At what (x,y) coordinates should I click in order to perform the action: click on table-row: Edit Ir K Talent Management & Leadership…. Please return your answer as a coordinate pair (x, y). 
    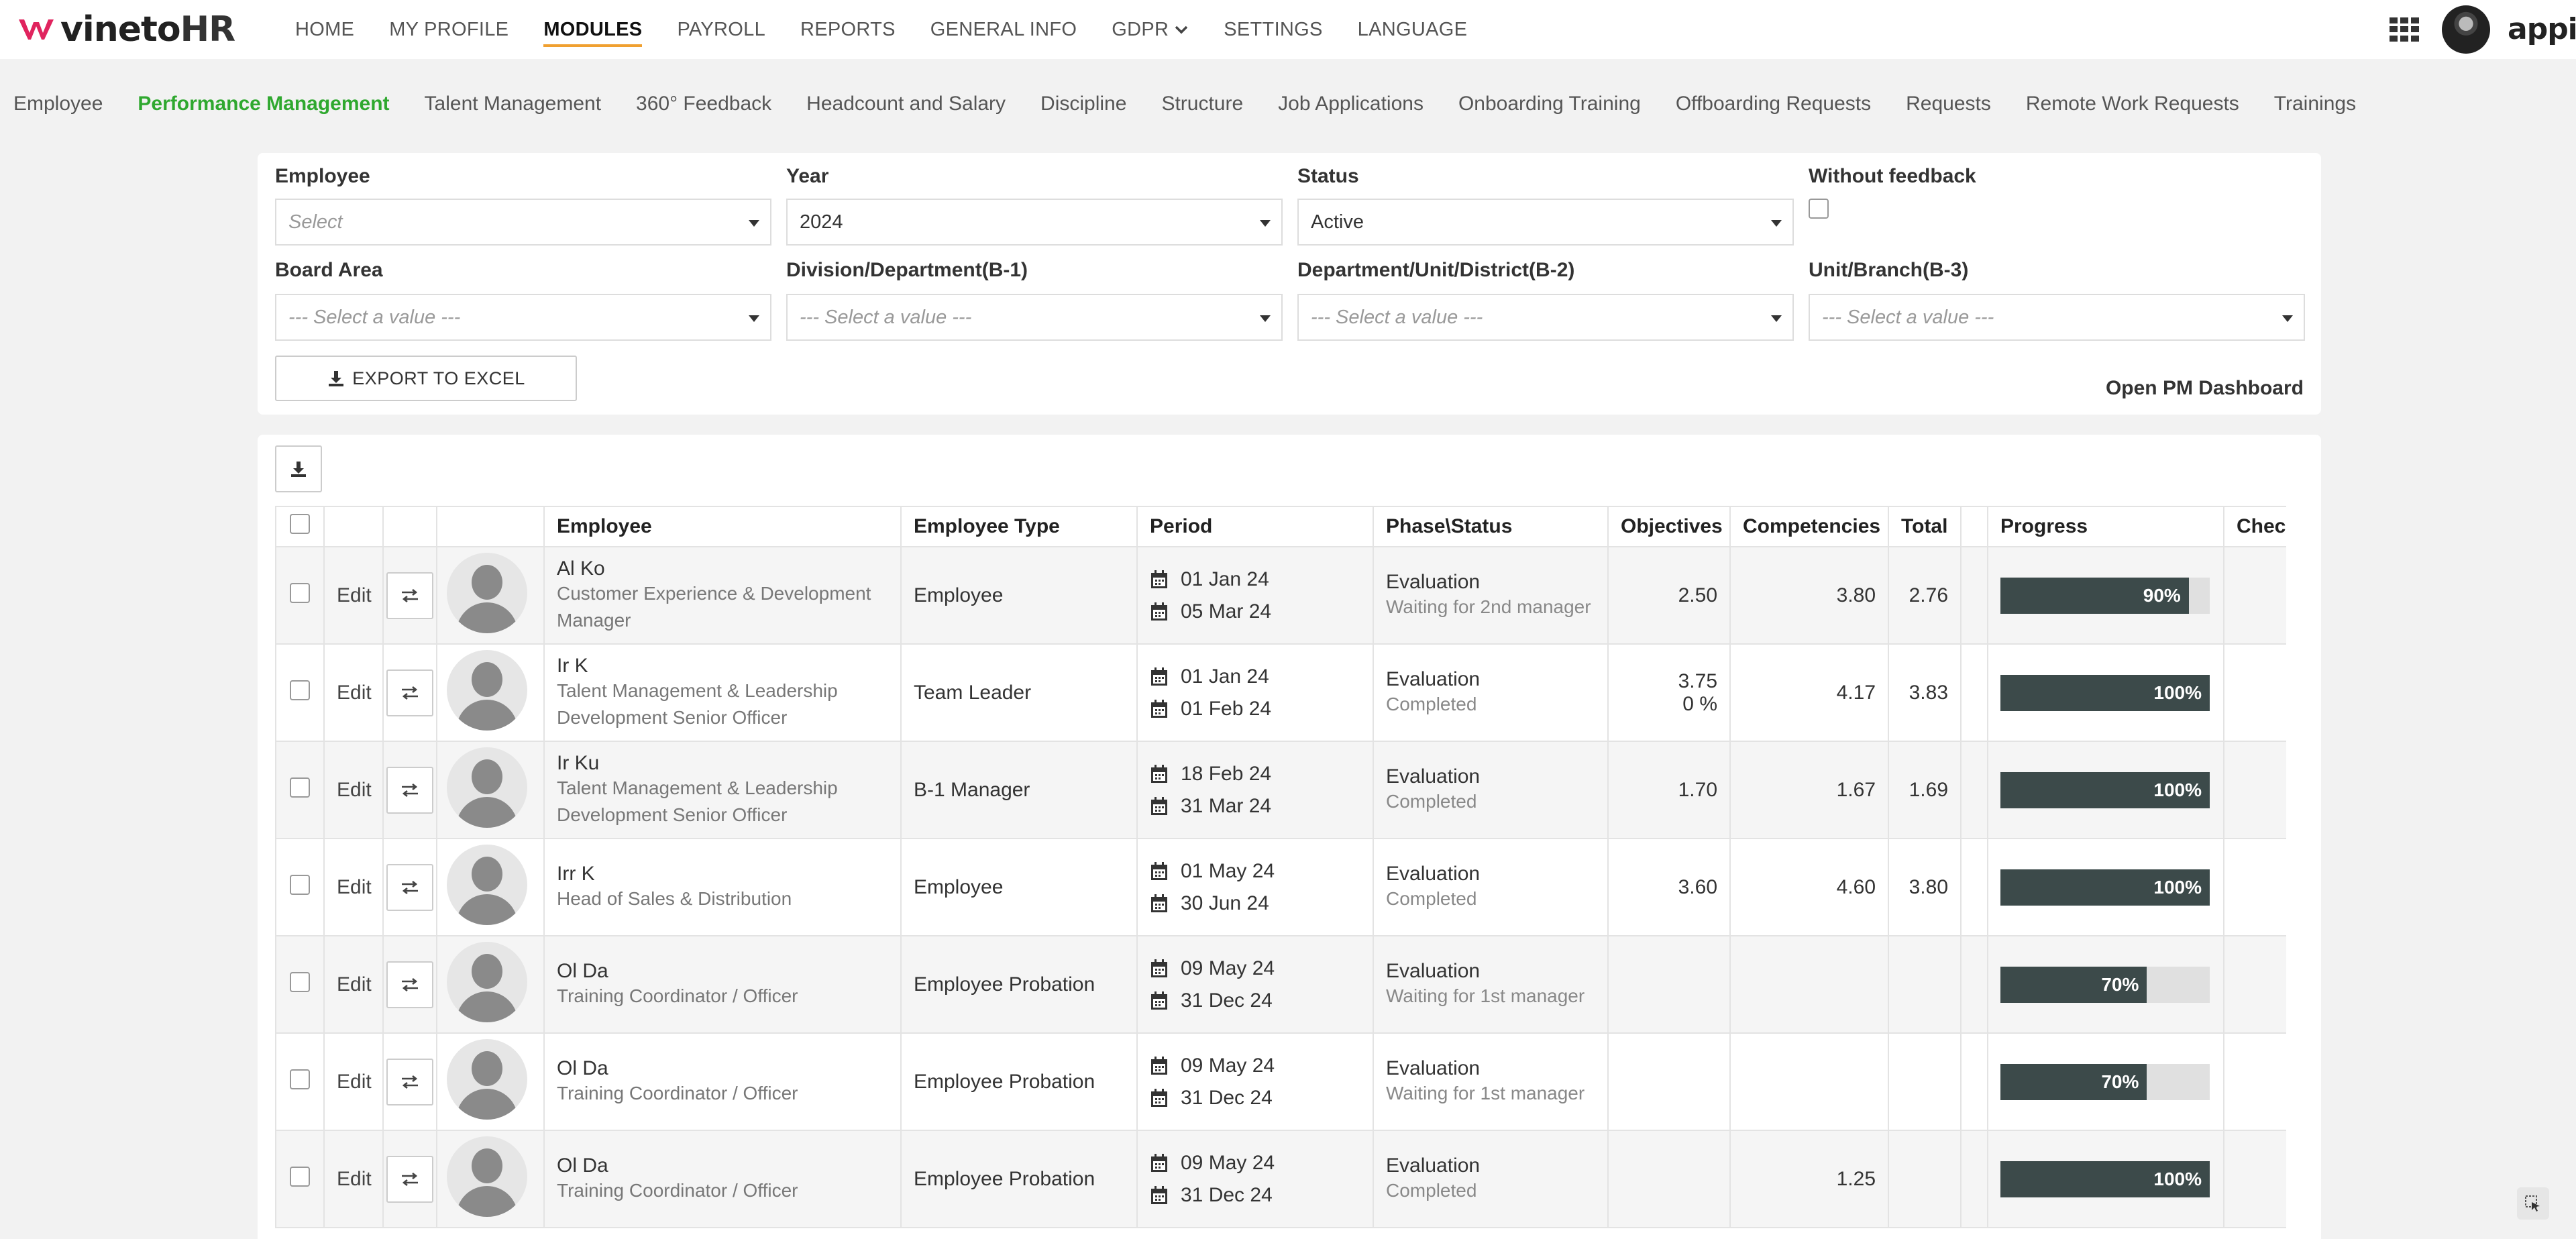
    Looking at the image, I should click on (1280, 692).